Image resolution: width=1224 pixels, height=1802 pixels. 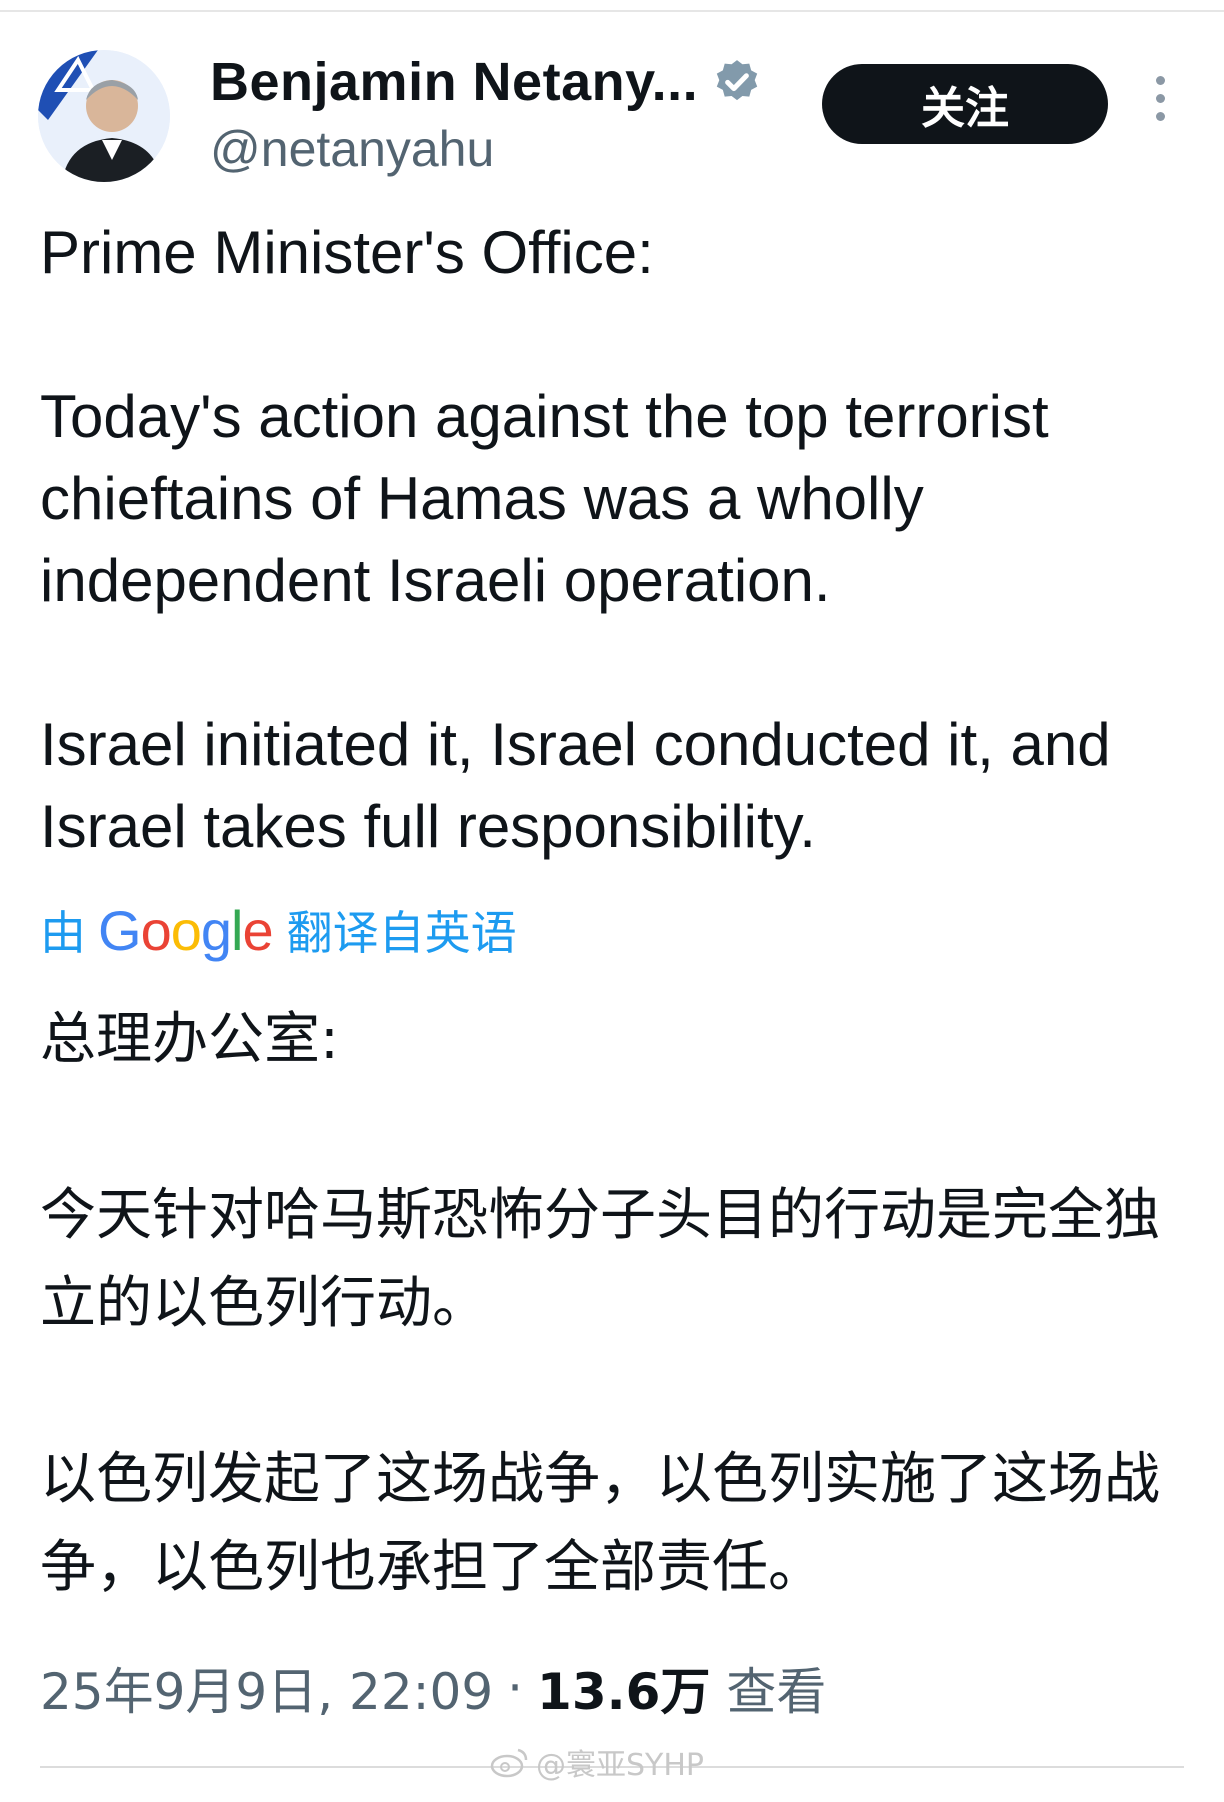 What do you see at coordinates (266, 1688) in the screenshot?
I see `timestamp-link: 25年9月9日, 22:09` at bounding box center [266, 1688].